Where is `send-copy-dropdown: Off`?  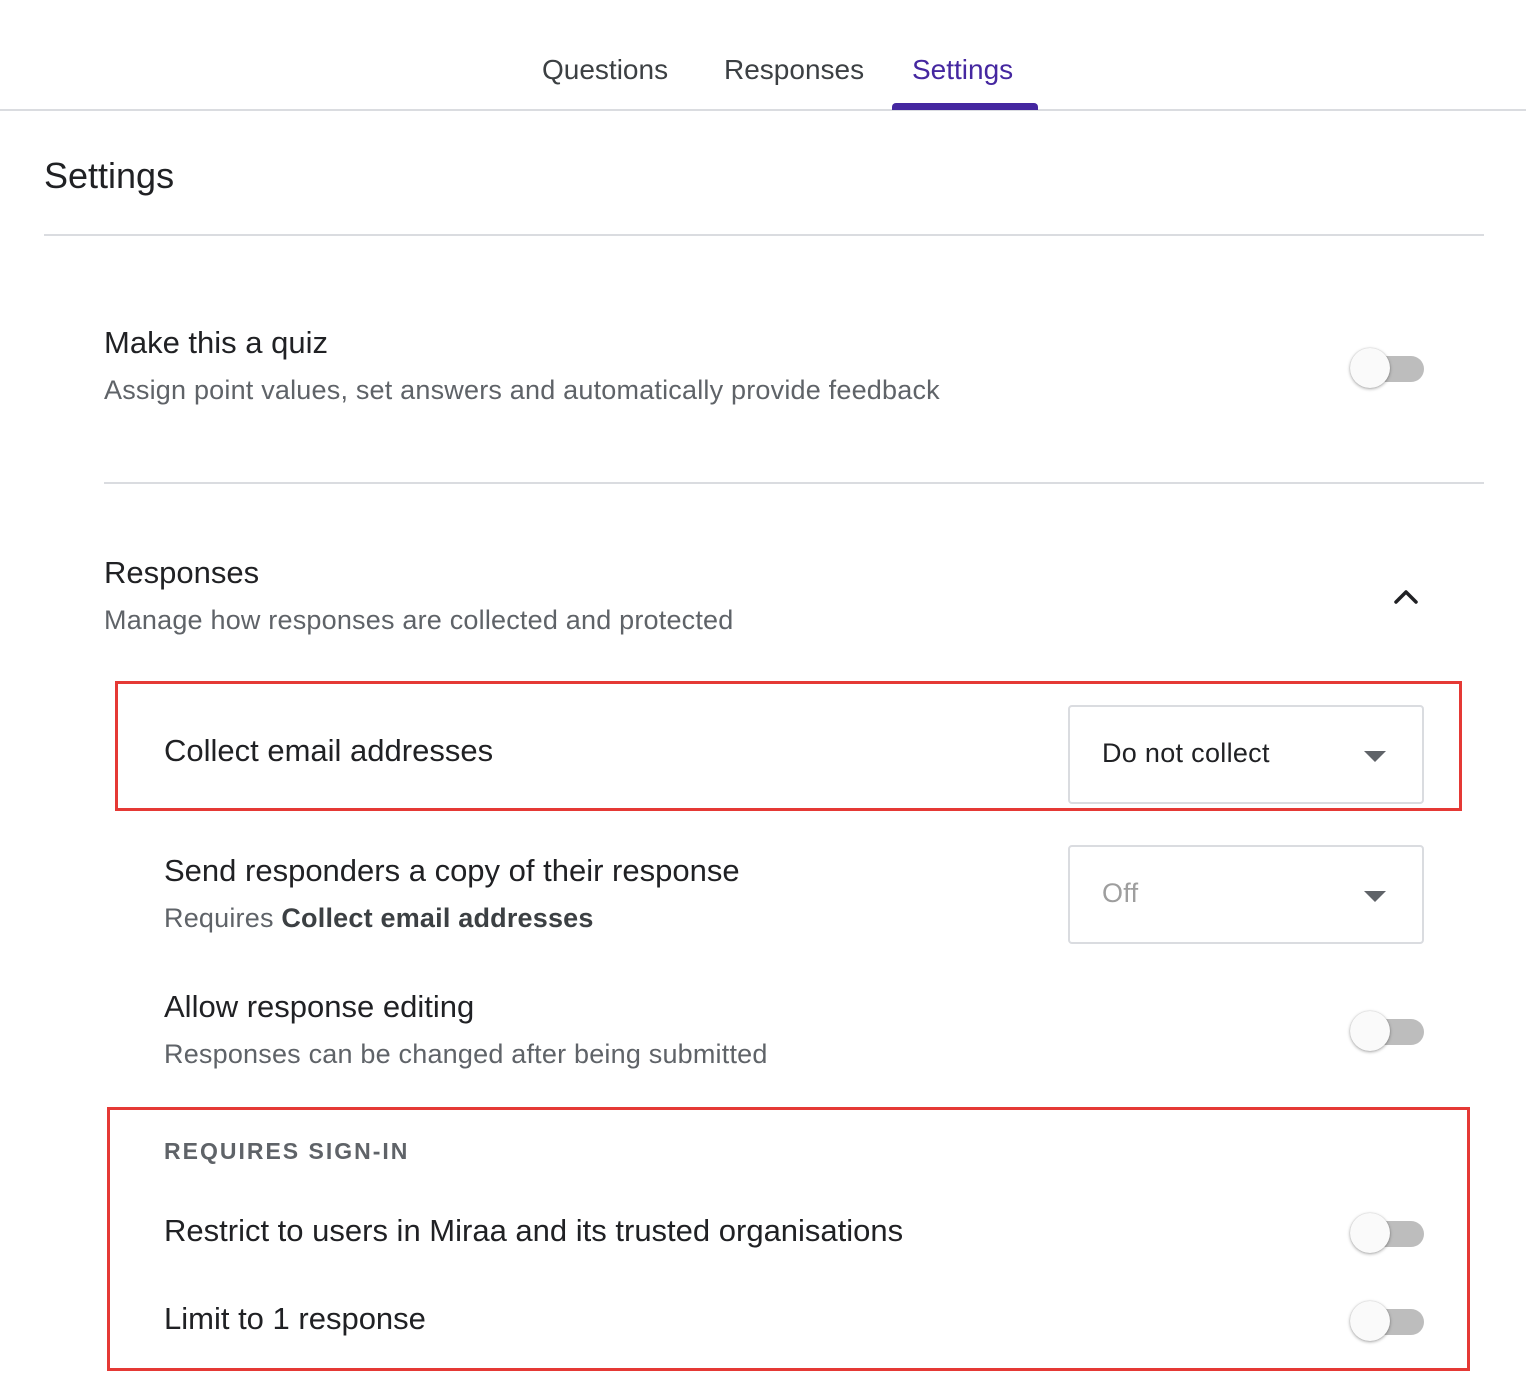
send-copy-dropdown: Off is located at coordinates (1246, 894).